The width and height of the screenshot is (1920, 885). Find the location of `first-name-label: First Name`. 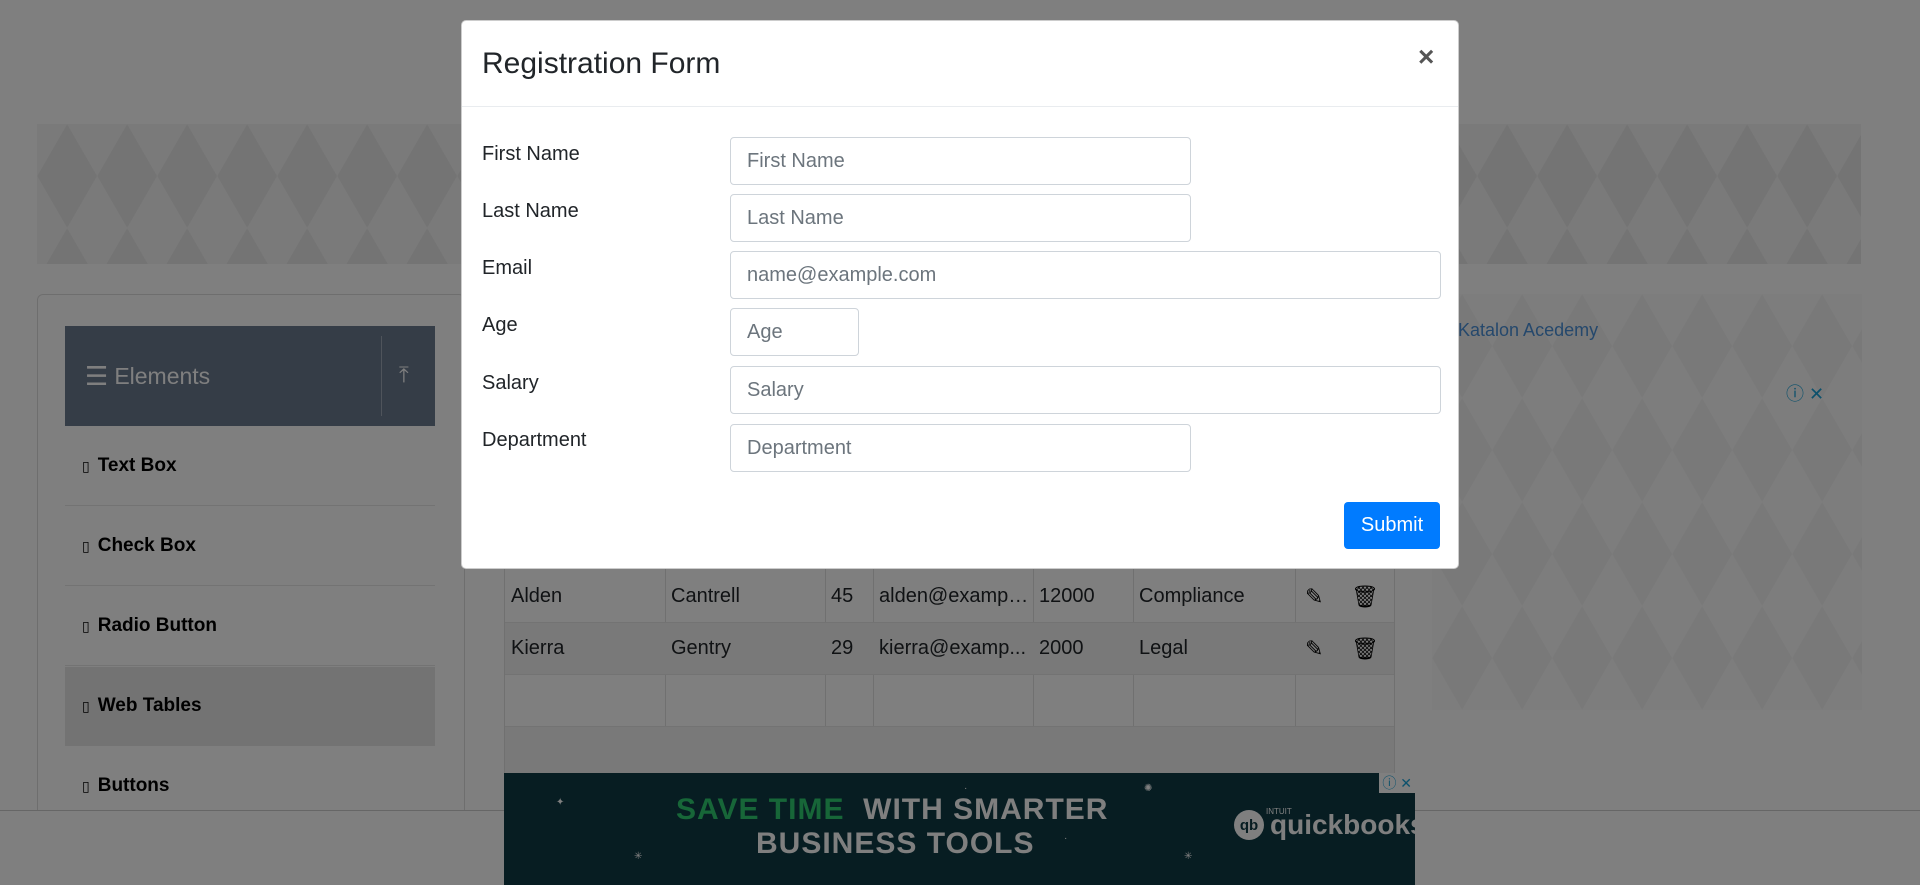

first-name-label: First Name is located at coordinates (531, 154).